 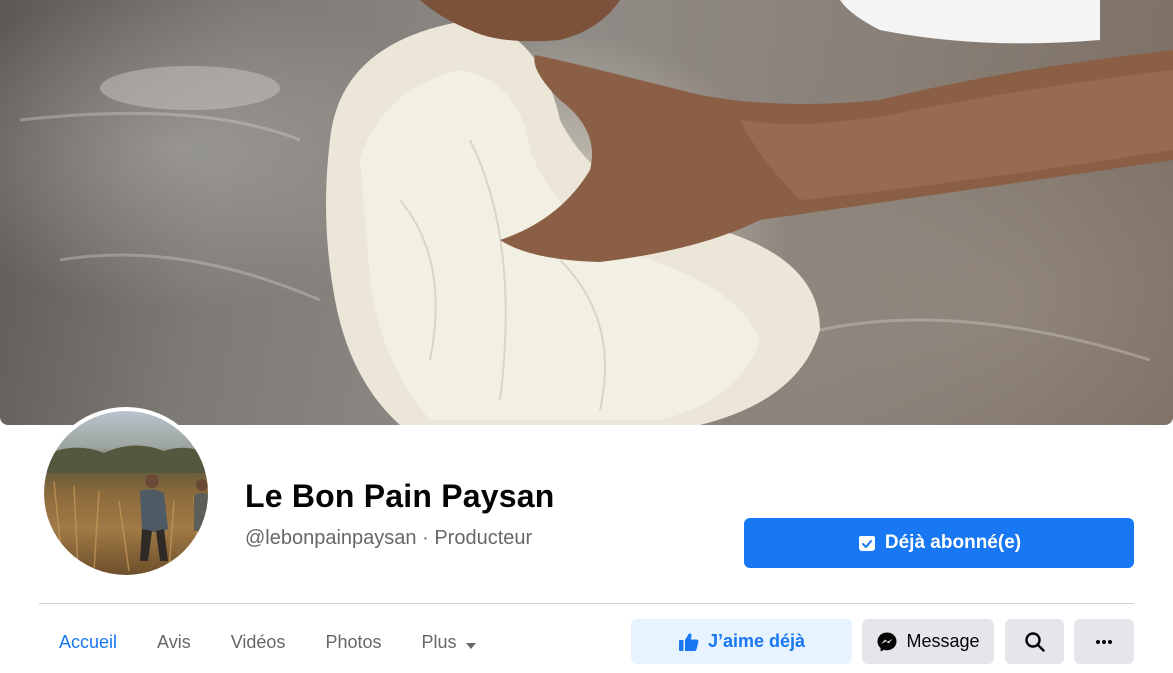 I want to click on caret-down-icon, so click(x=471, y=642).